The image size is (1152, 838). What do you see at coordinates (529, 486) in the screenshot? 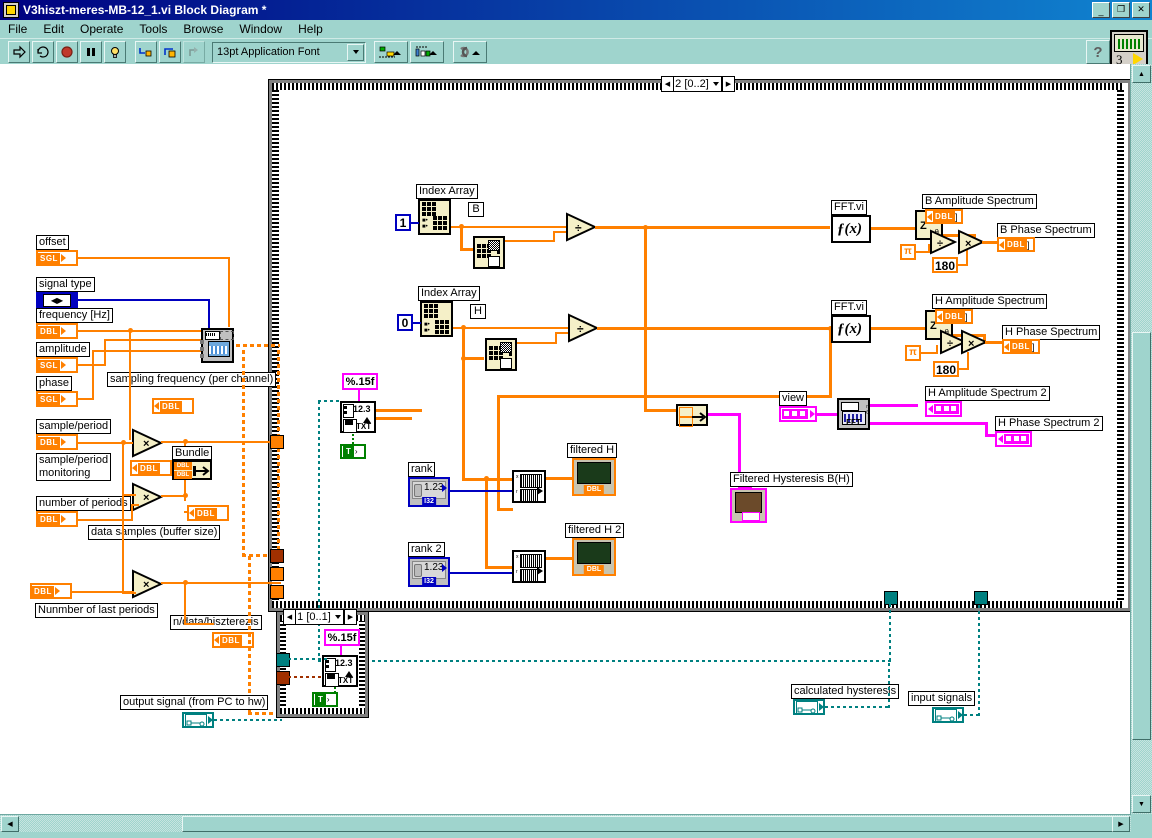
I see `sort-node-1: x r` at bounding box center [529, 486].